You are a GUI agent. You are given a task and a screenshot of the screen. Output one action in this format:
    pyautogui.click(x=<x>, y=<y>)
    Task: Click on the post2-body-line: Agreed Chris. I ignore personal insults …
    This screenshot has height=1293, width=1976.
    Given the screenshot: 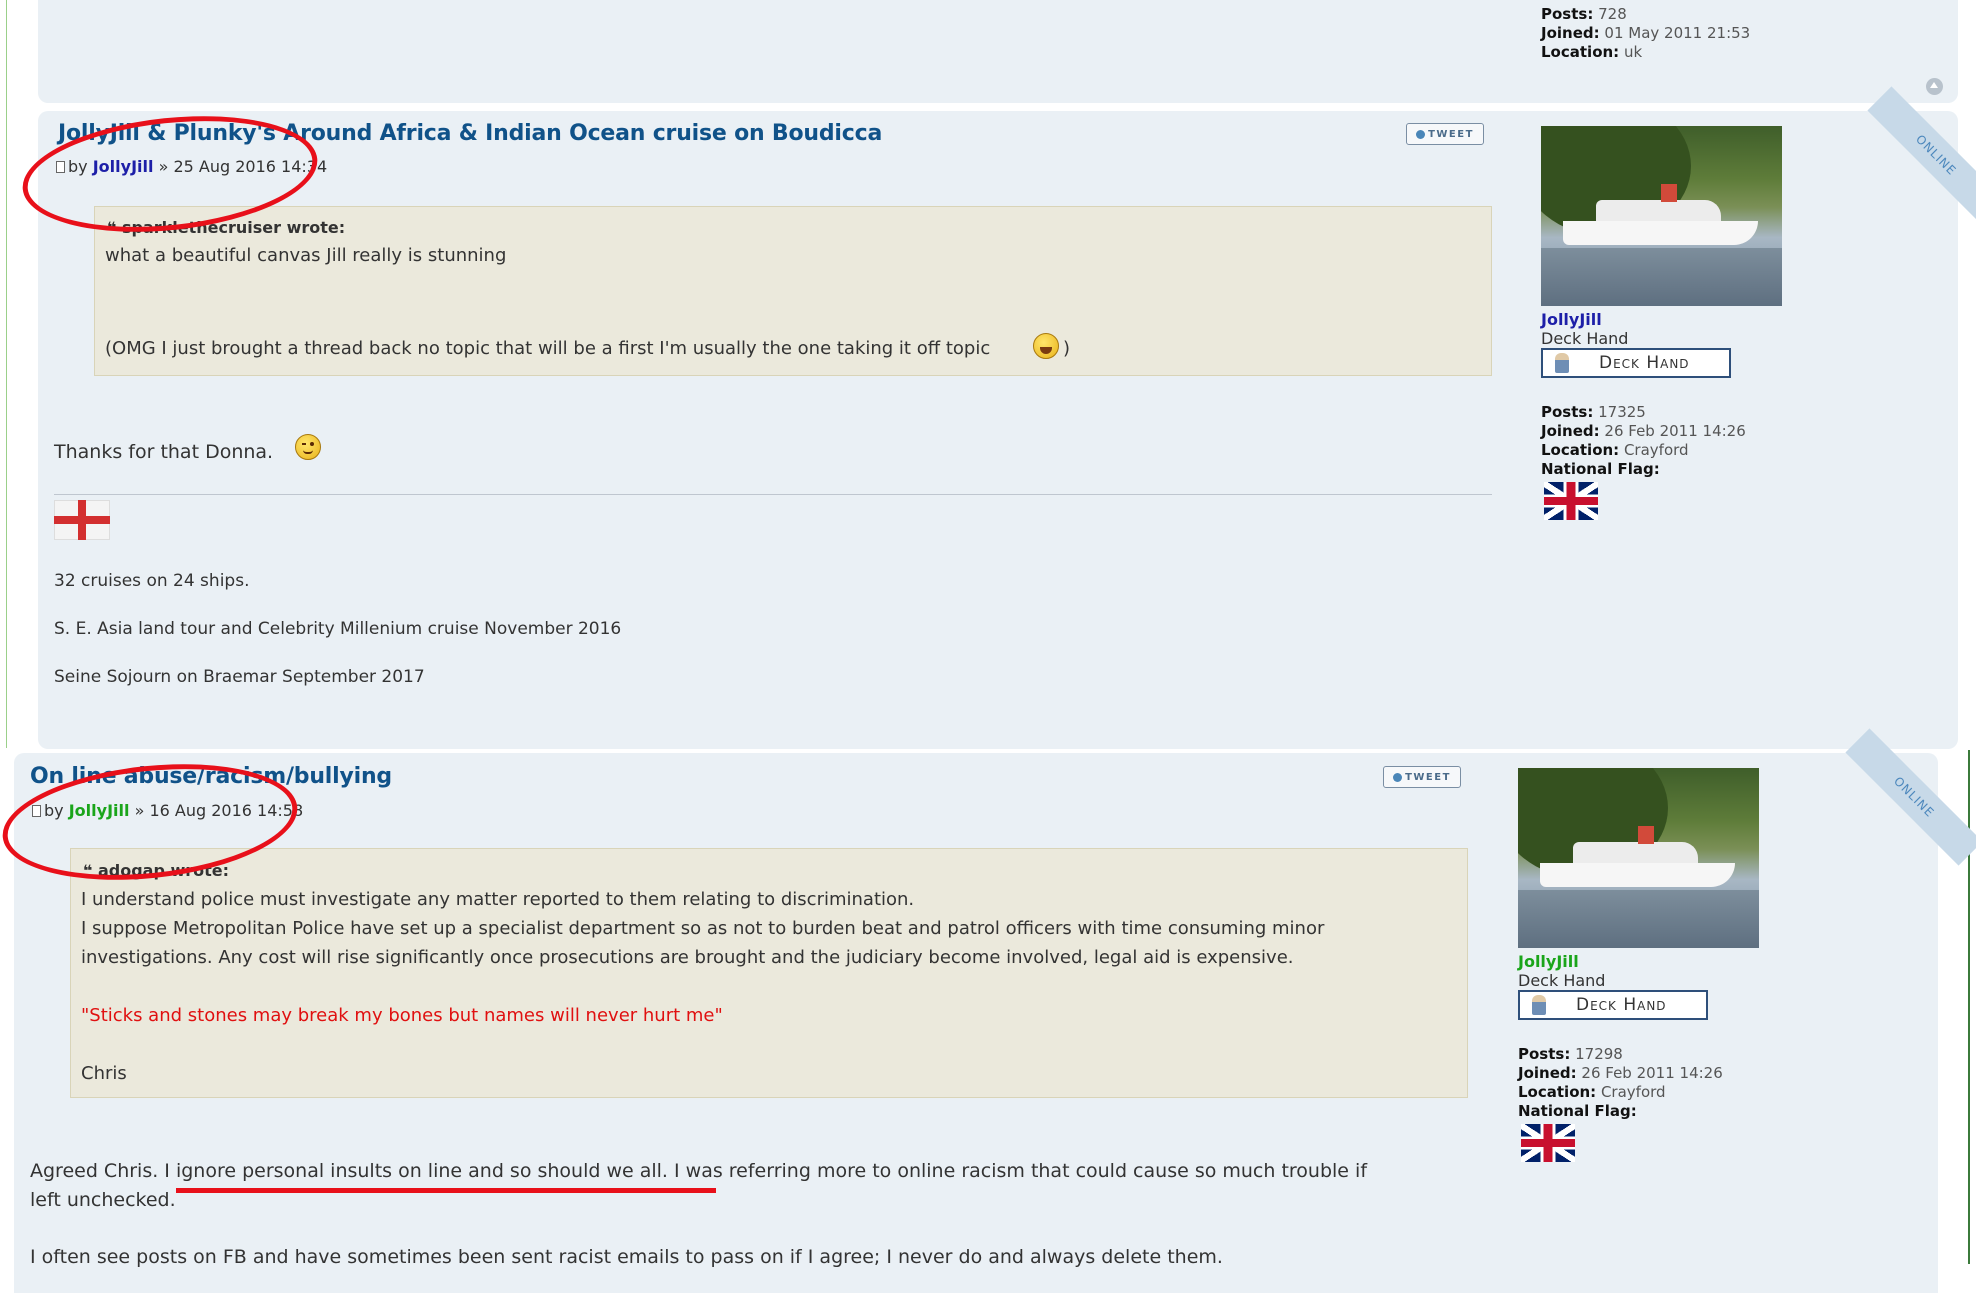 What is the action you would take?
    pyautogui.click(x=699, y=1171)
    